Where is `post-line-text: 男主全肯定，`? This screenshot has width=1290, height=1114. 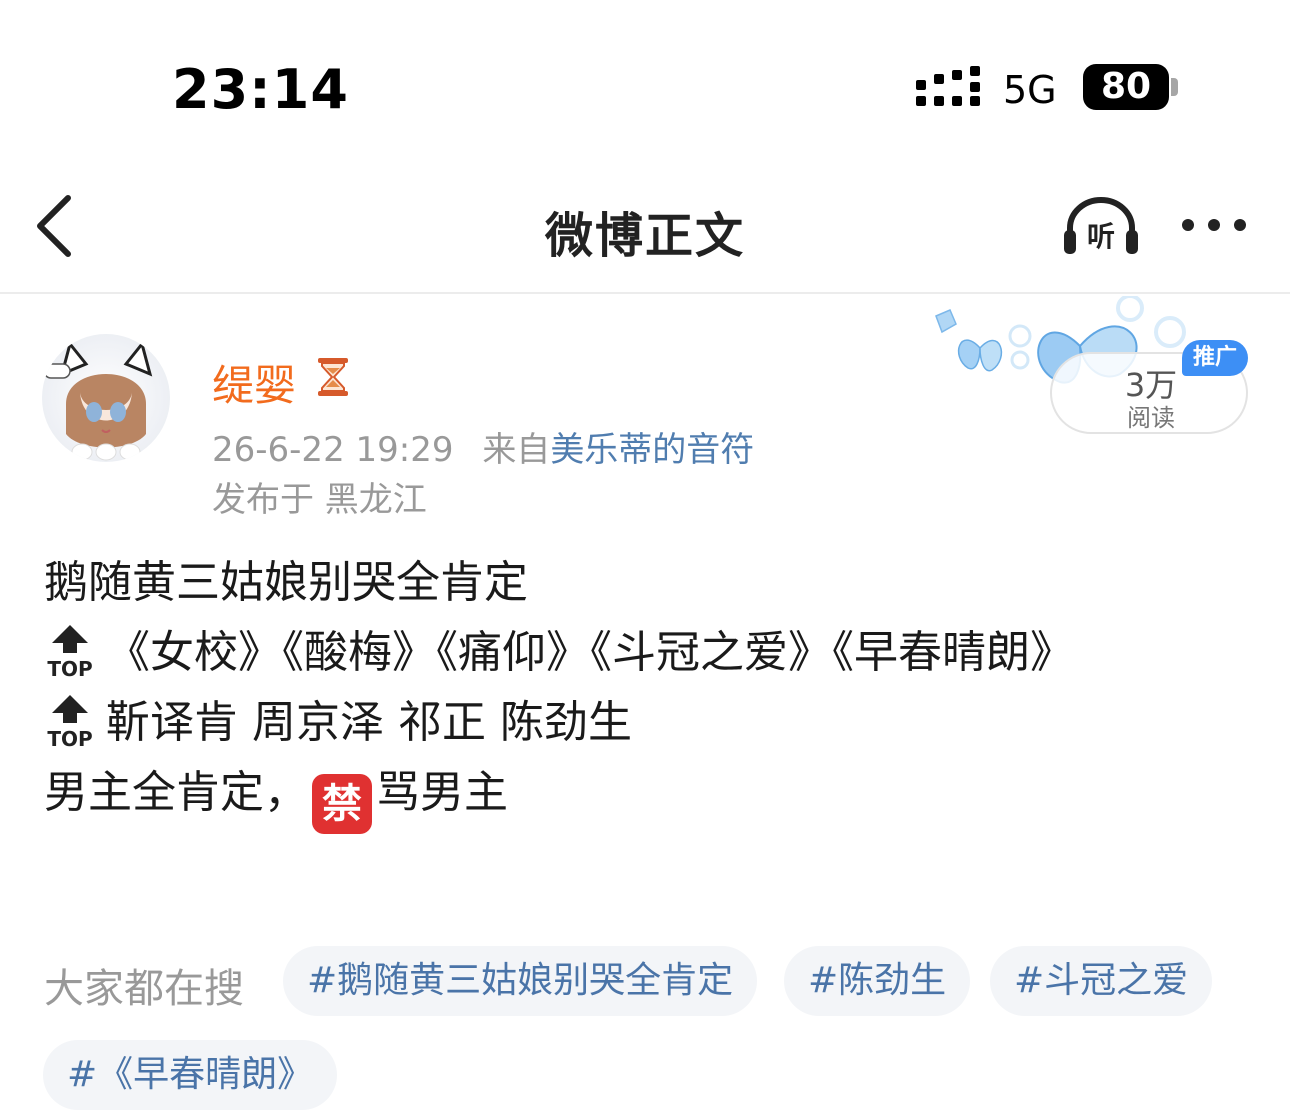
post-line-text: 男主全肯定， is located at coordinates (176, 792).